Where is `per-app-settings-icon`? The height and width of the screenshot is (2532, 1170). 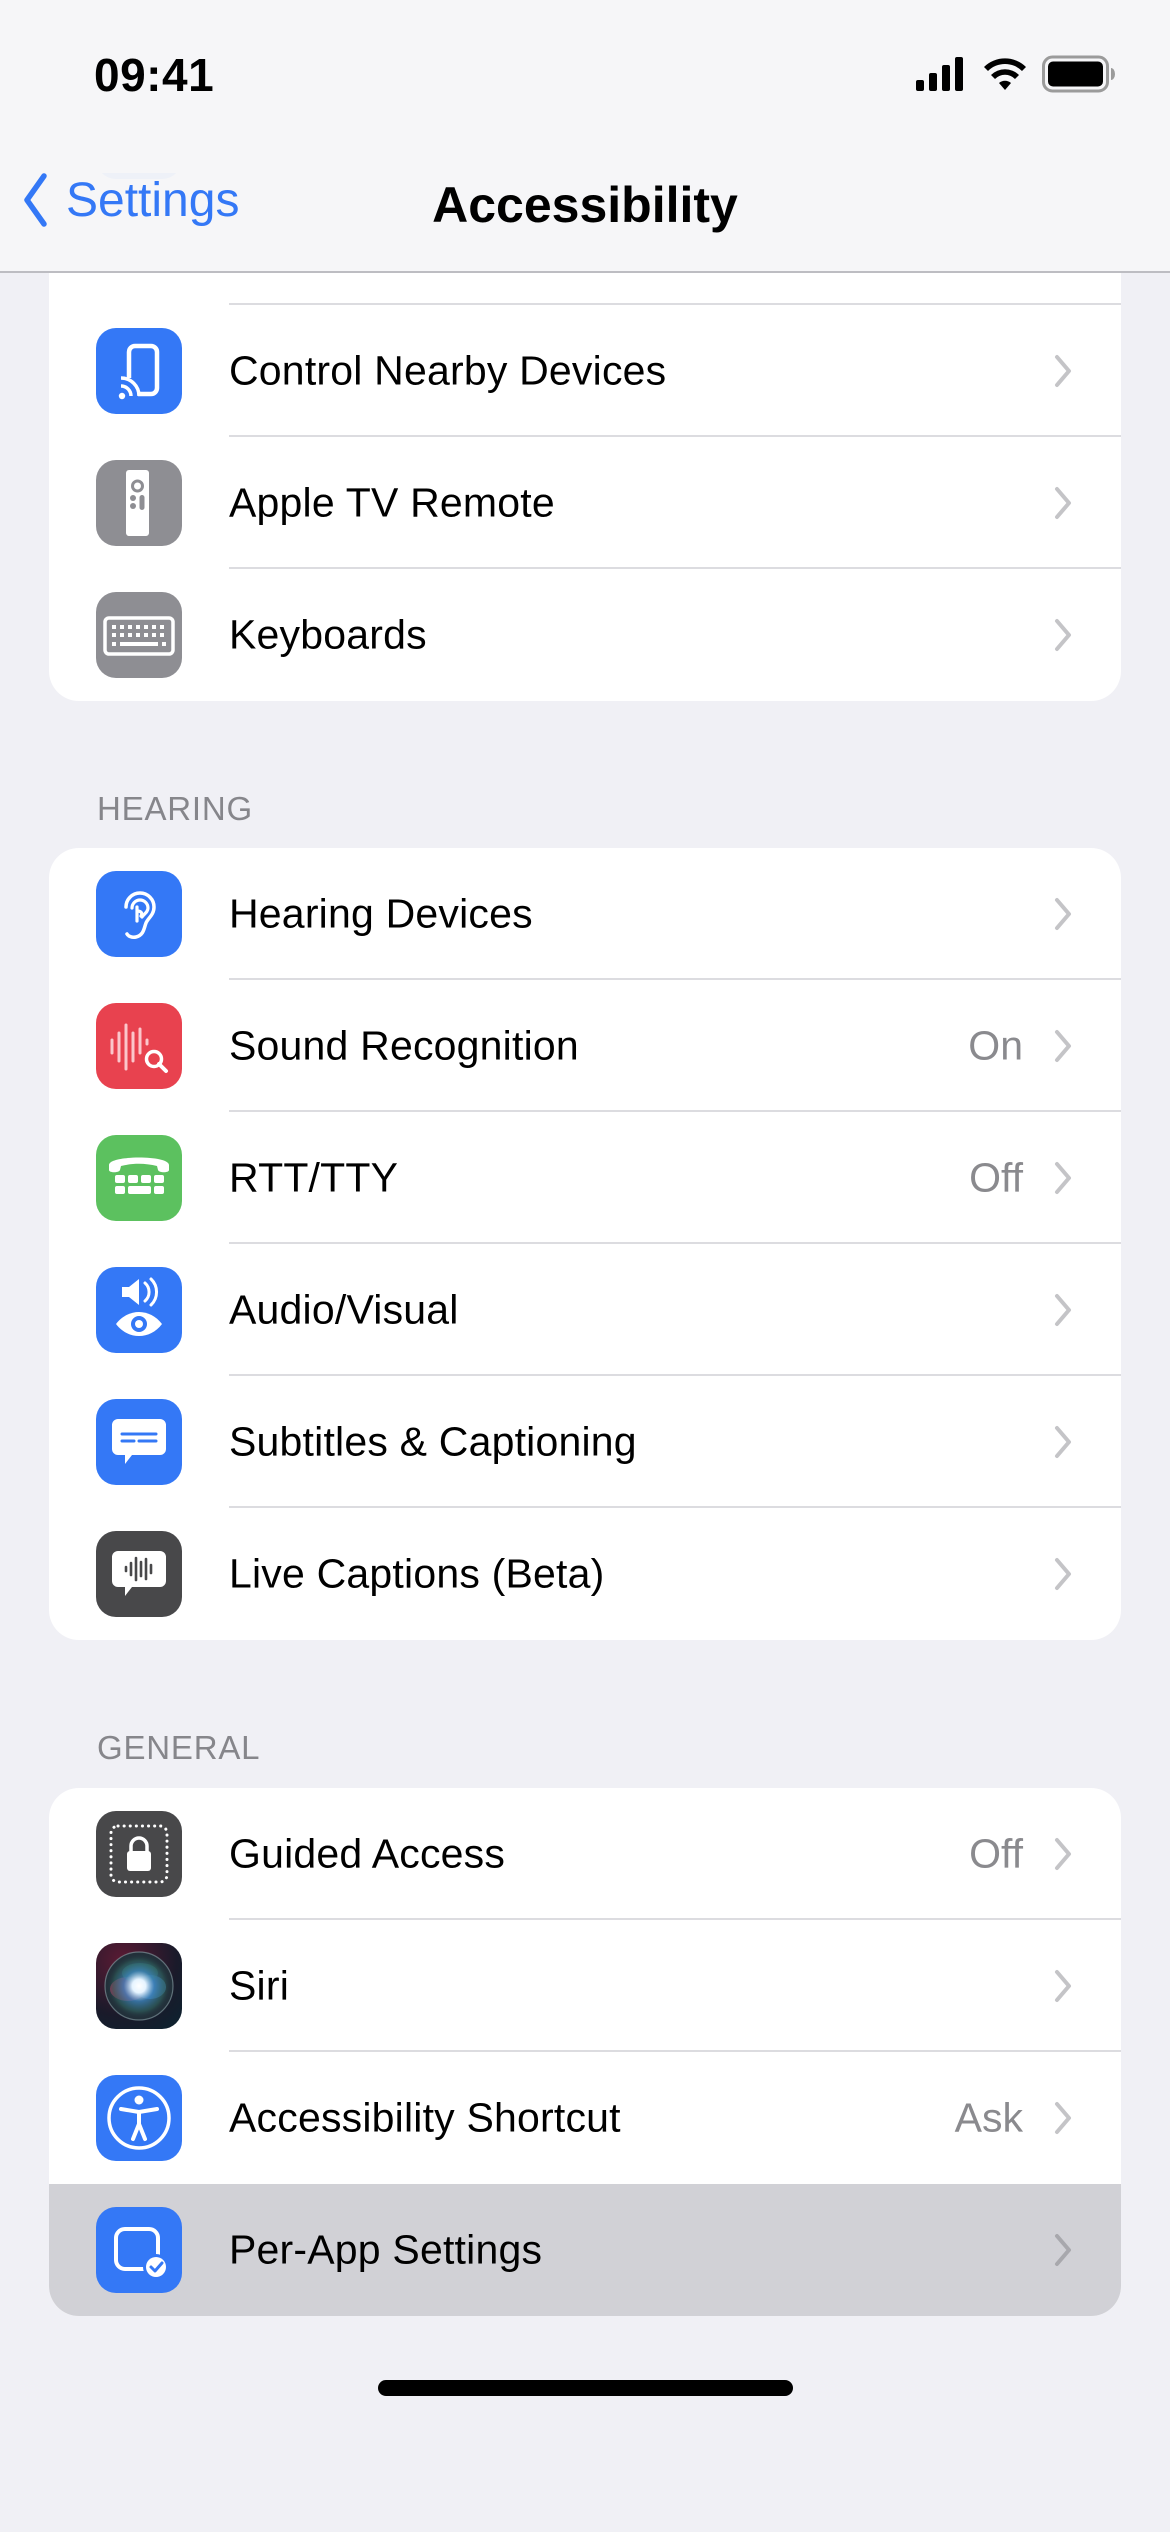
per-app-settings-icon is located at coordinates (139, 2250).